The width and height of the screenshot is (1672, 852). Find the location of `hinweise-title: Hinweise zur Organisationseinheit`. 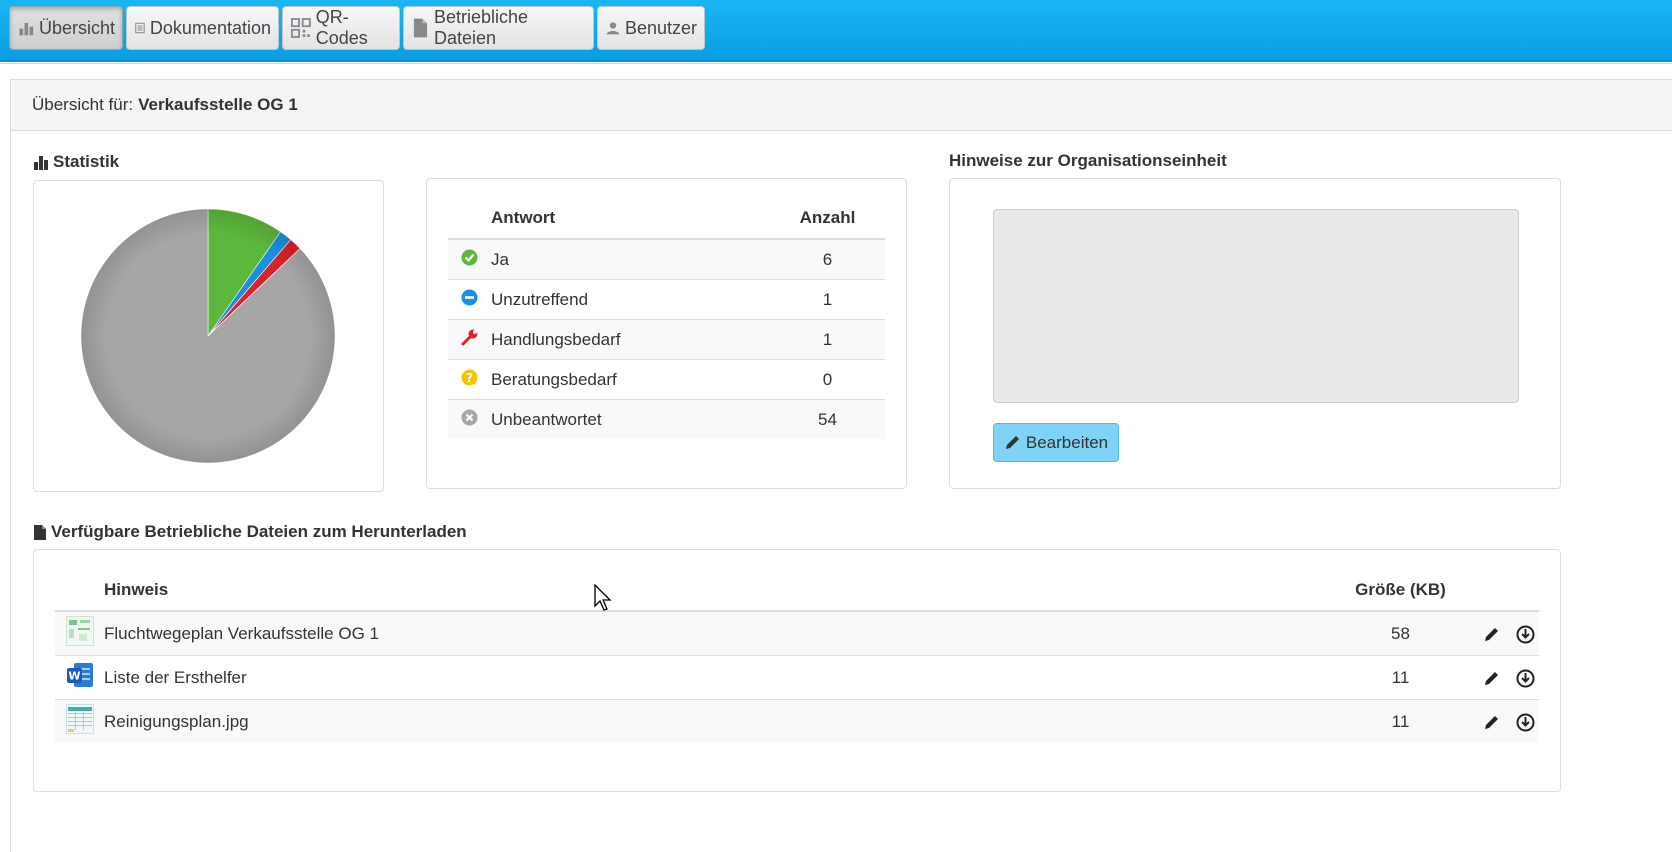

hinweise-title: Hinweise zur Organisationseinheit is located at coordinates (1088, 160).